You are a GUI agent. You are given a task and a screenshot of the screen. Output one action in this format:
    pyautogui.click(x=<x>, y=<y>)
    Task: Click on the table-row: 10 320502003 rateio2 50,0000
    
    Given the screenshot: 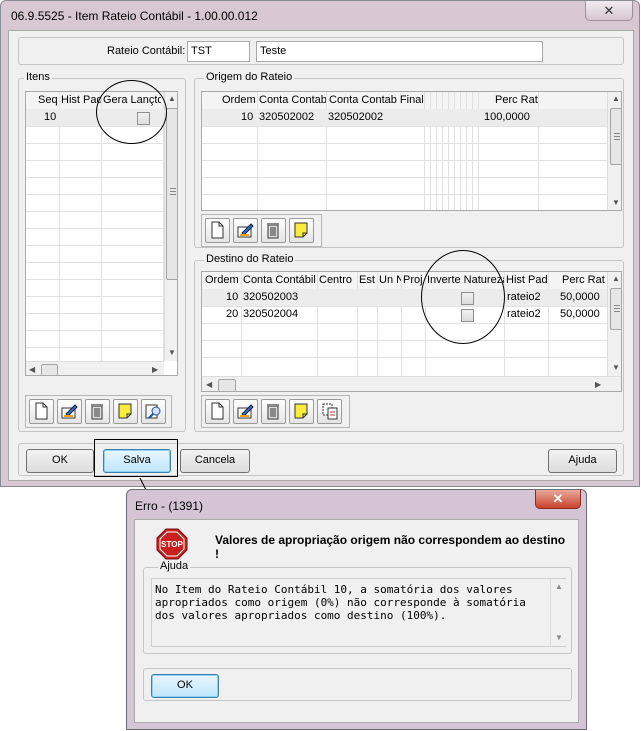 What is the action you would take?
    pyautogui.click(x=404, y=297)
    